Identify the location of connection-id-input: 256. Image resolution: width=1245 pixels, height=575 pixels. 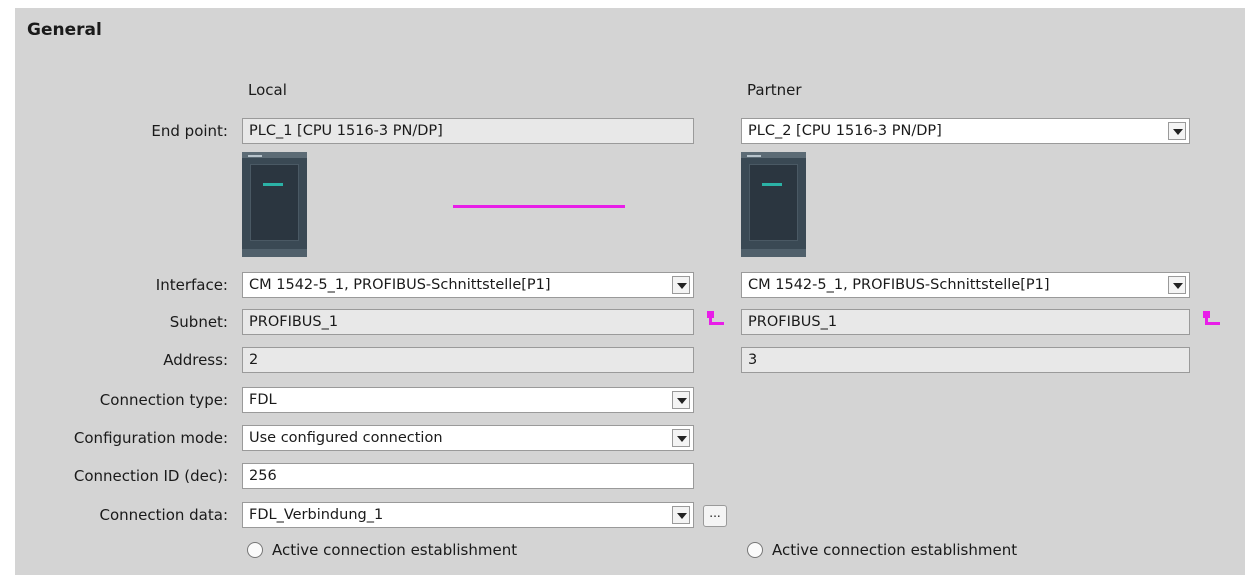
(468, 476).